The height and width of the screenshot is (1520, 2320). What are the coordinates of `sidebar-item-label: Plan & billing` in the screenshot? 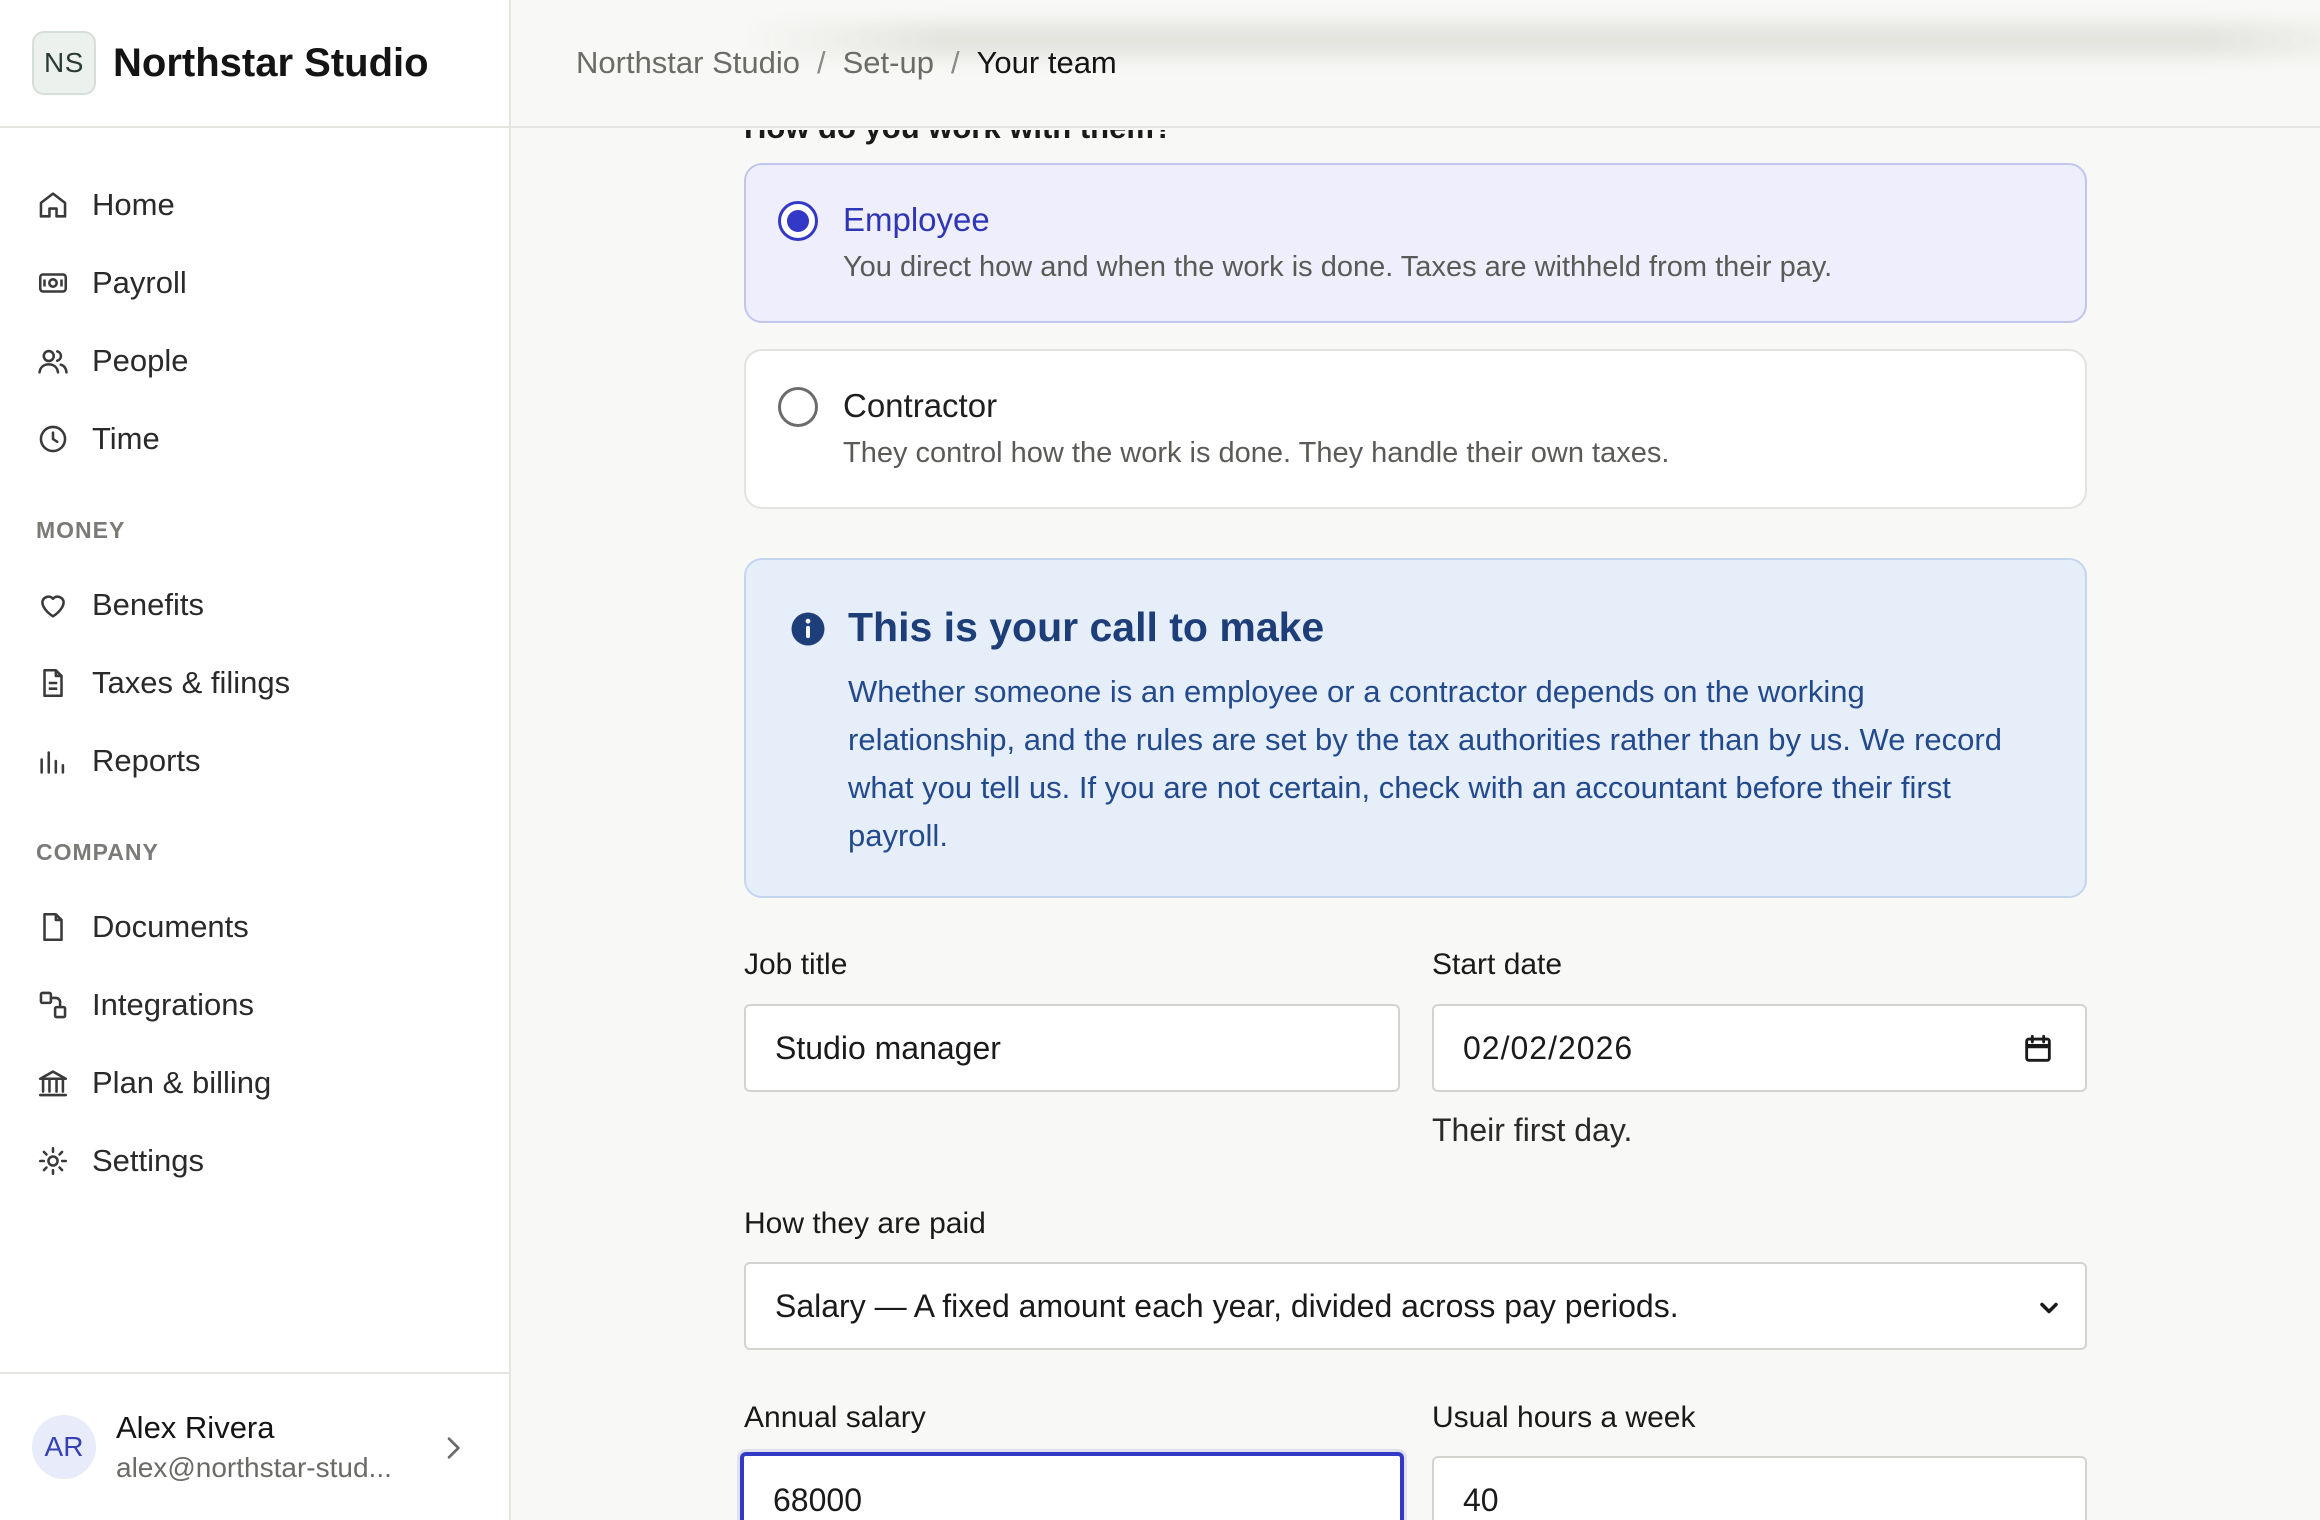 It's located at (182, 1082).